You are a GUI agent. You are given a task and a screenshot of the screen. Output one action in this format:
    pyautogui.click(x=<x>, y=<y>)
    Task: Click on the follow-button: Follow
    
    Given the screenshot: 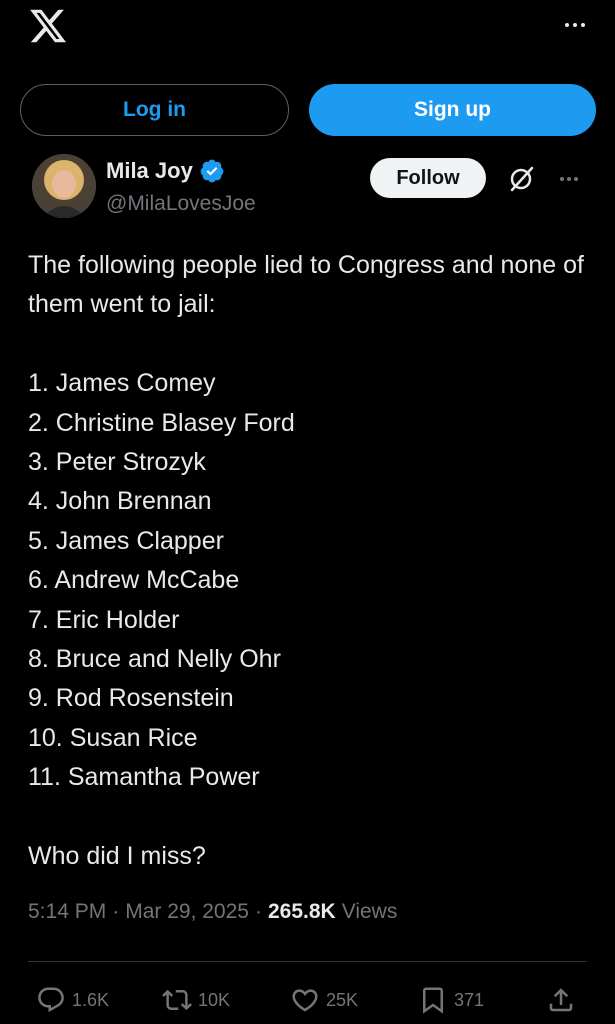 What is the action you would take?
    pyautogui.click(x=428, y=178)
    